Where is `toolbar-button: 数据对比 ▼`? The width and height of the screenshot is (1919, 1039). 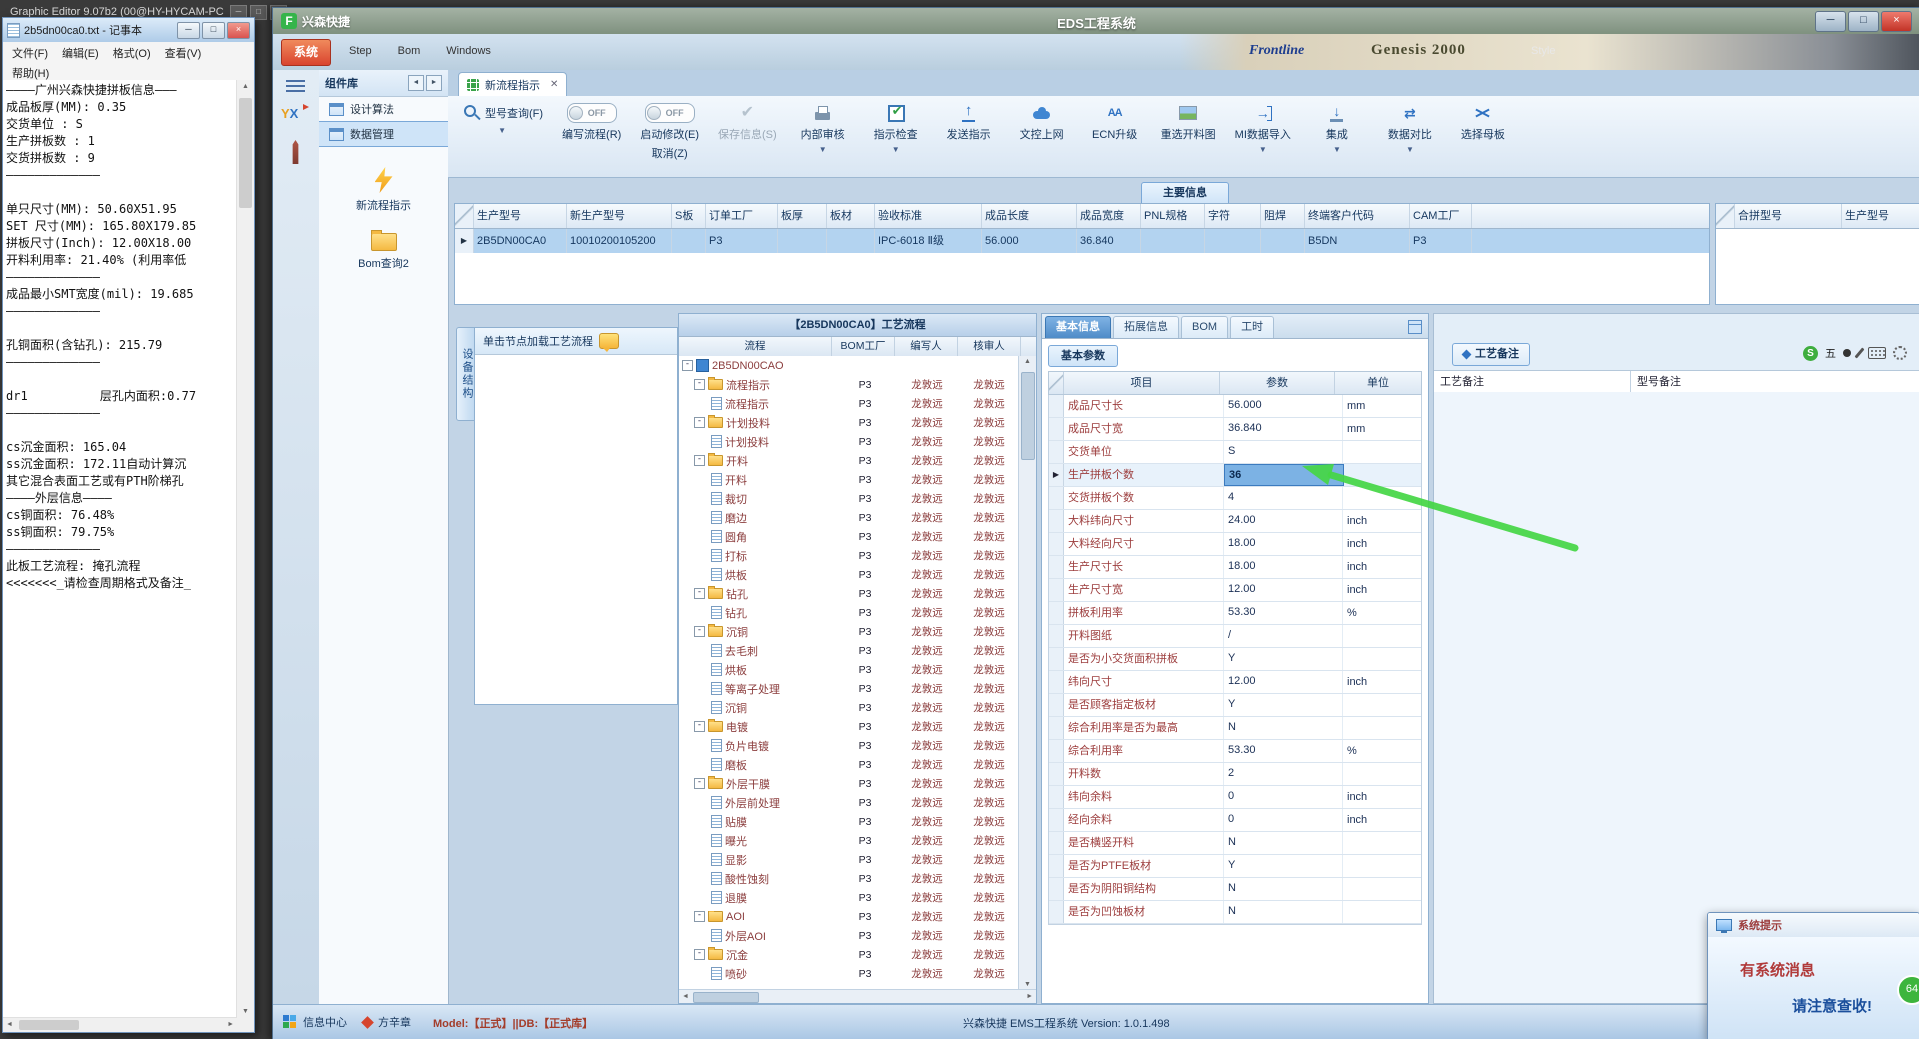
toolbar-button: 数据对比 ▼ is located at coordinates (1410, 128).